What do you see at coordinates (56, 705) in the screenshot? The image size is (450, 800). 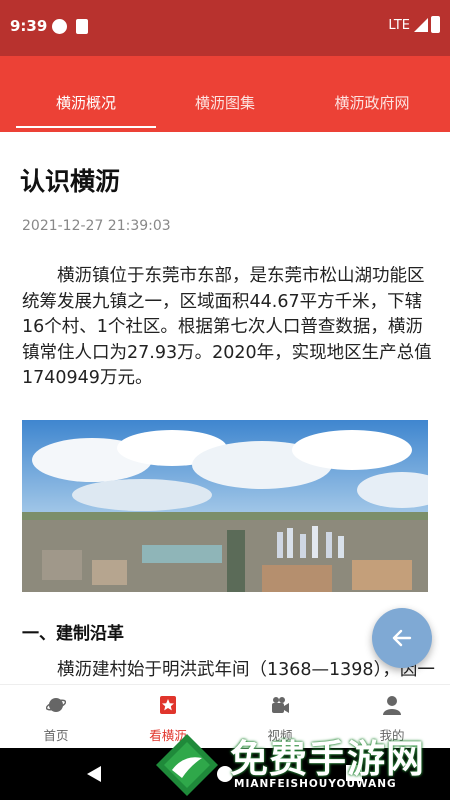 I see `planet-icon` at bounding box center [56, 705].